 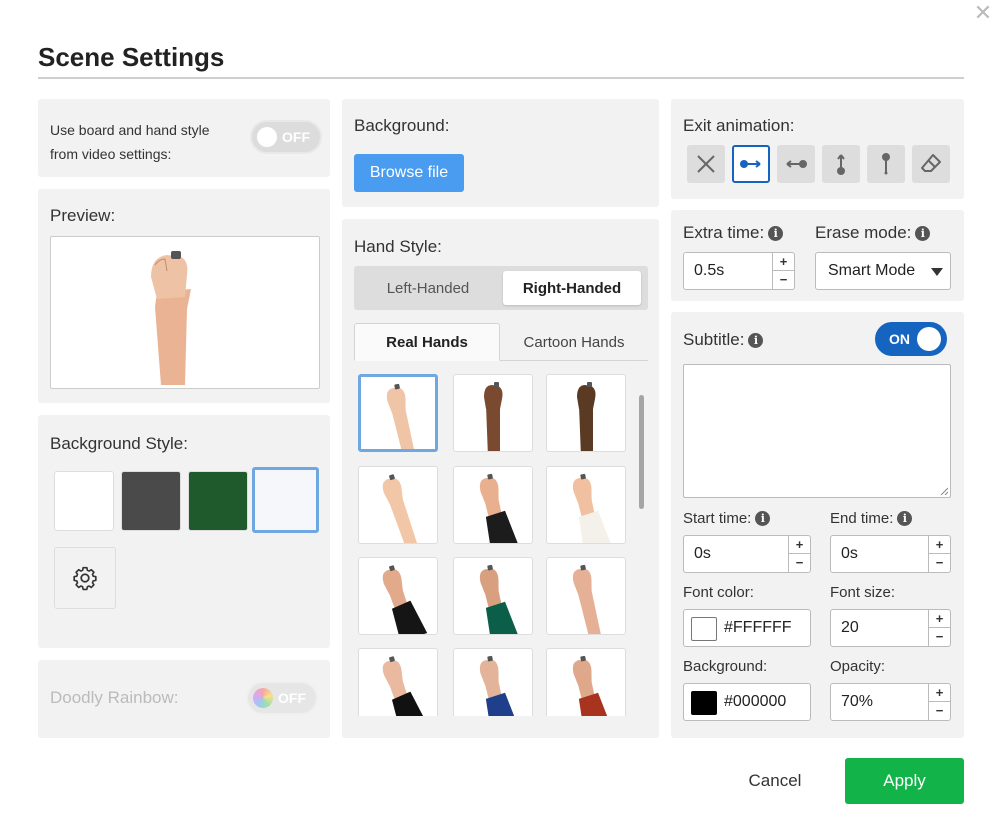 What do you see at coordinates (427, 342) in the screenshot?
I see `tab-real-hands: Real Hands` at bounding box center [427, 342].